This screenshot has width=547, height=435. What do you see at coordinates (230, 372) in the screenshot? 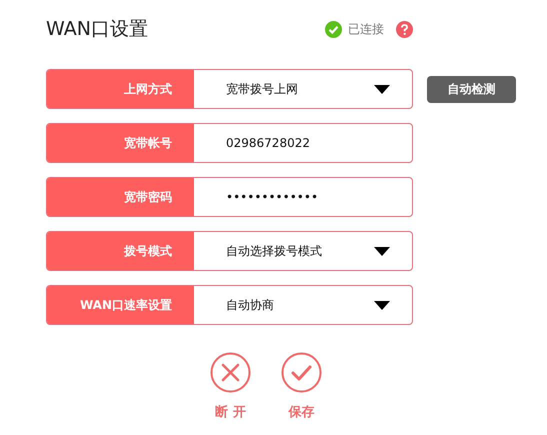
I see `close-icon` at bounding box center [230, 372].